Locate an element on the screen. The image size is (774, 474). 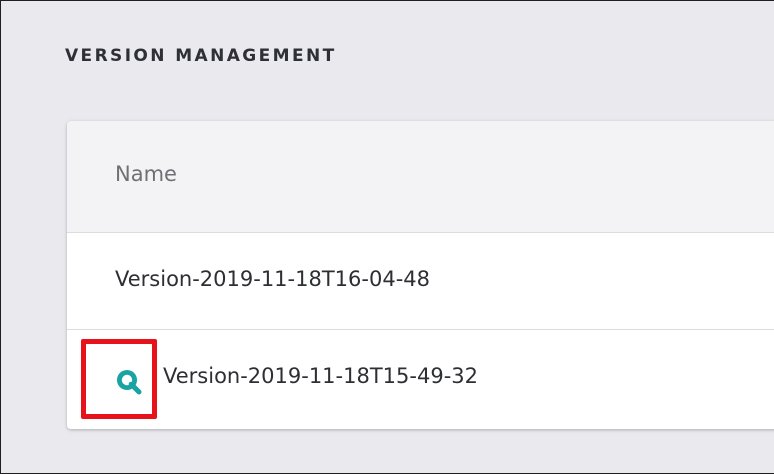
section-title: VERSION MANAGEMENT is located at coordinates (201, 56).